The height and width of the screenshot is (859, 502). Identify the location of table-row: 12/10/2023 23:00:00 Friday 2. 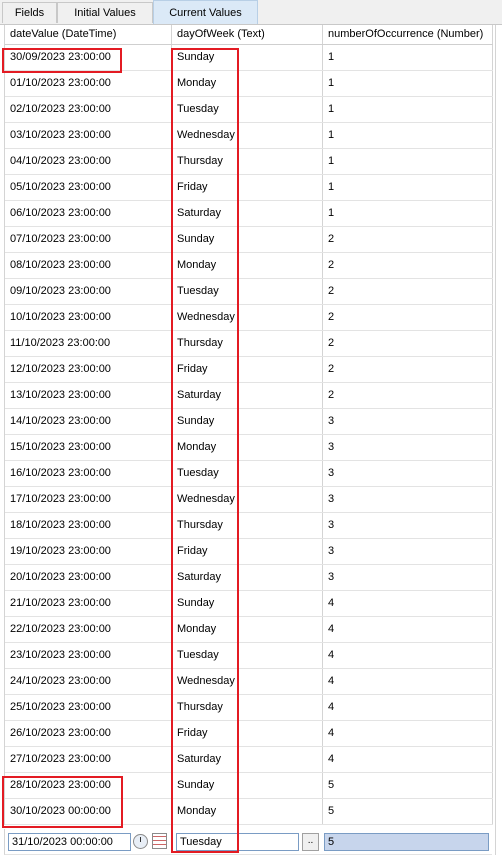
(249, 370).